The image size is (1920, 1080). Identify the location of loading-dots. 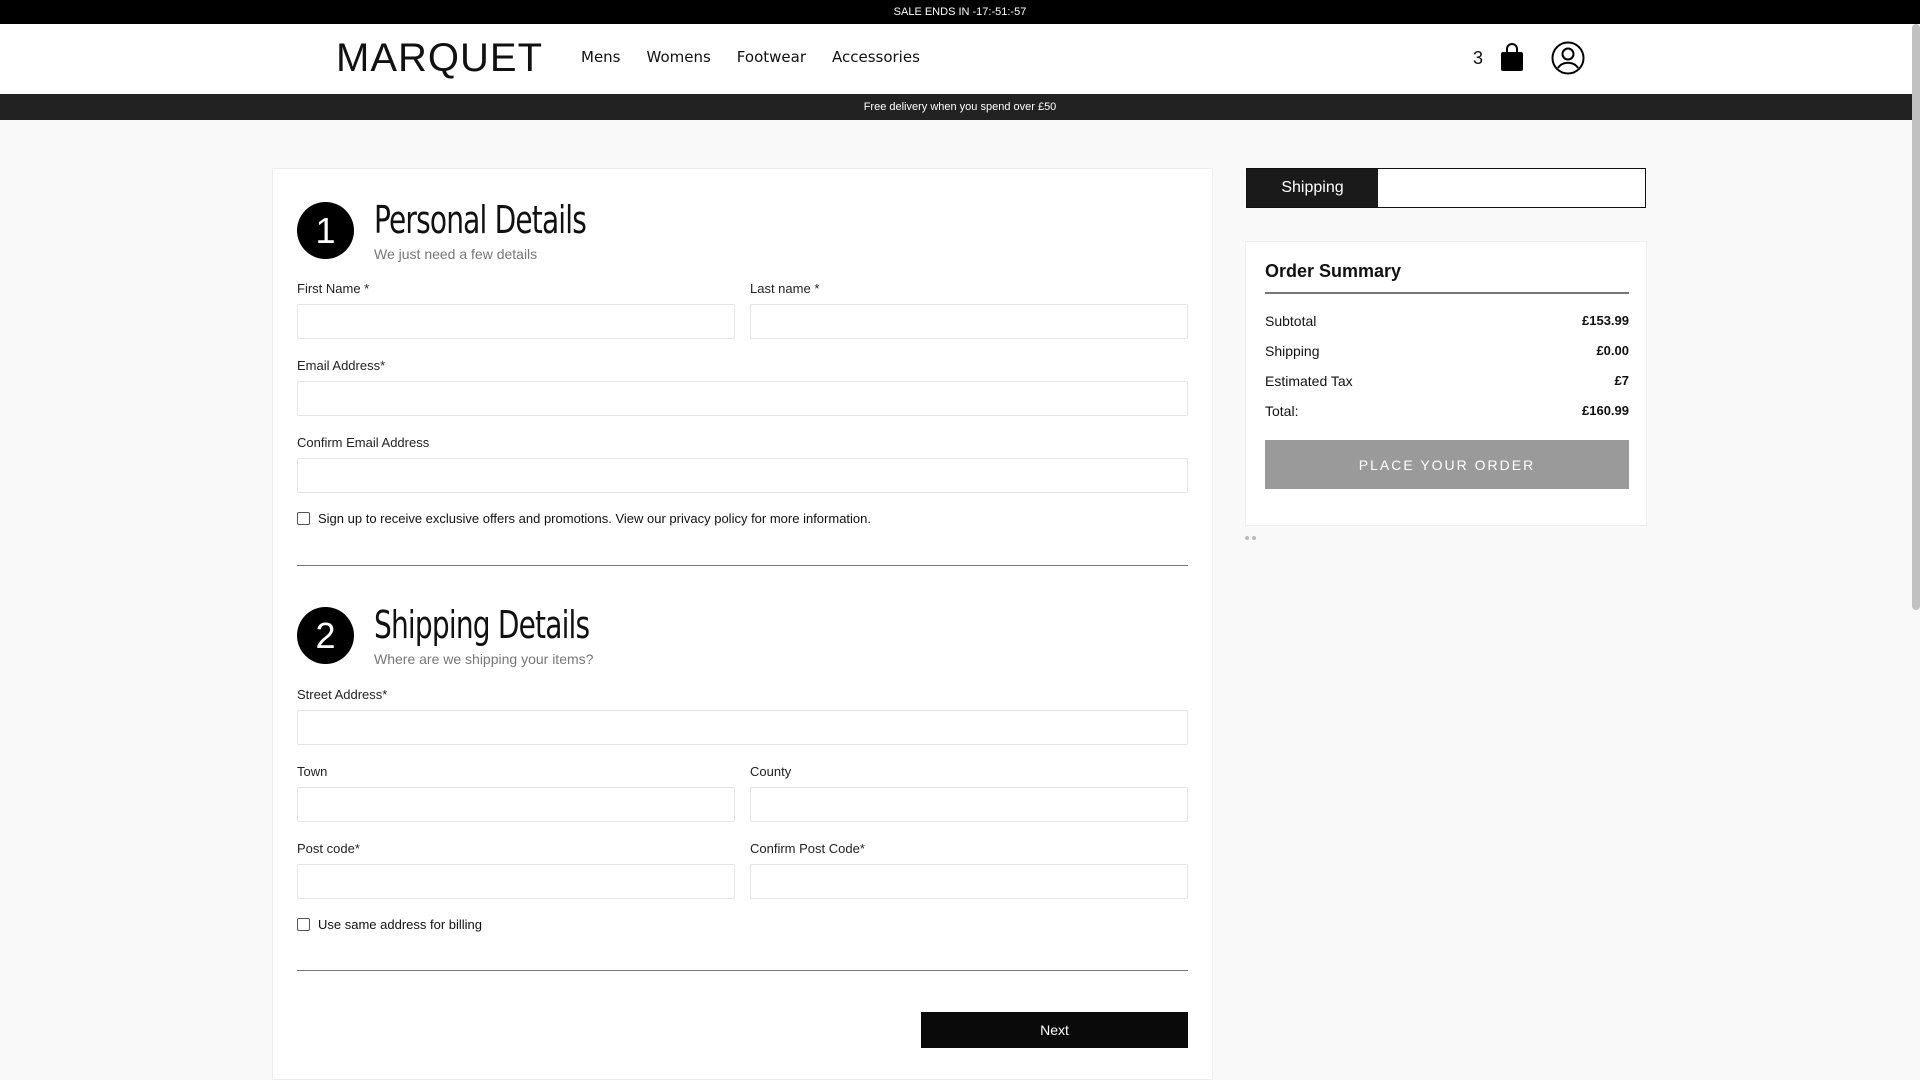
(1250, 538).